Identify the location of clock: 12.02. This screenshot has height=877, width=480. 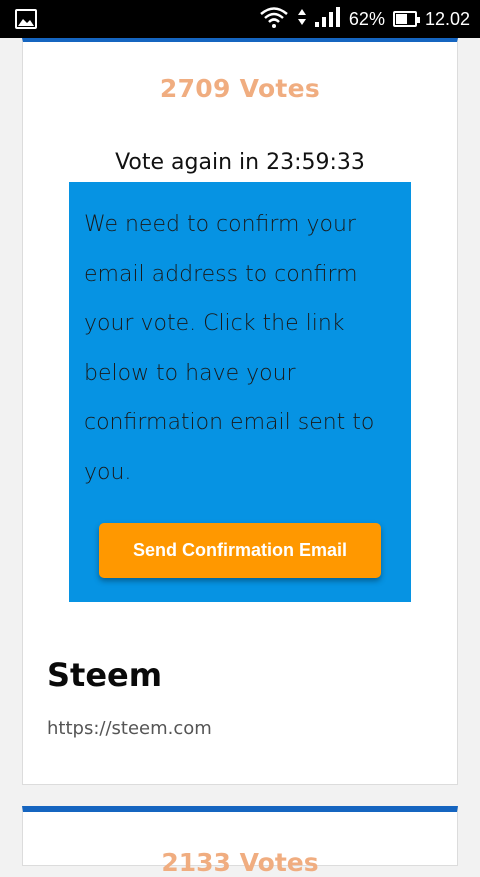
(447, 18).